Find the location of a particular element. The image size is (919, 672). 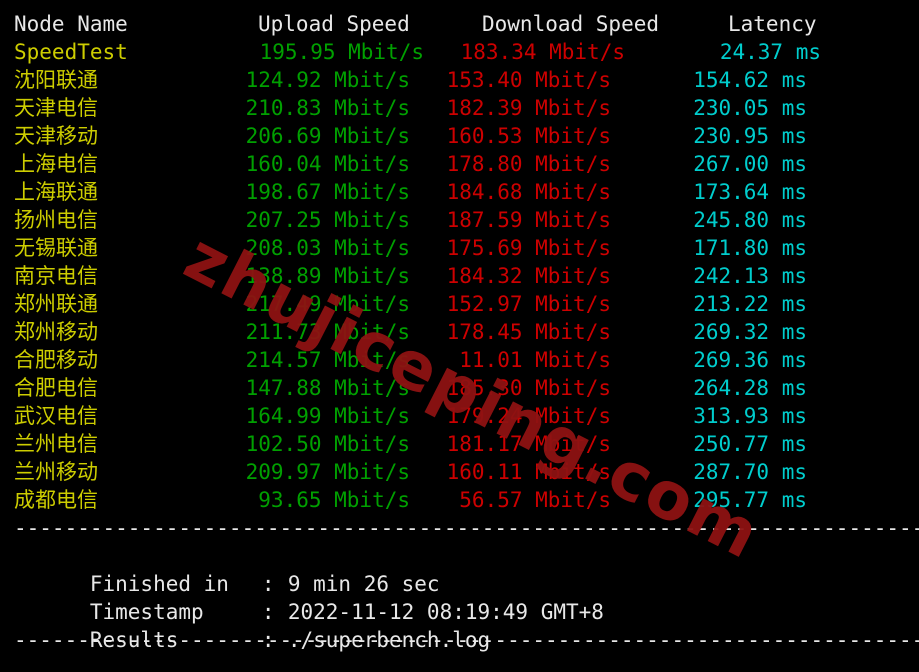

cell-latency: 267.00 ms is located at coordinates (750, 164).